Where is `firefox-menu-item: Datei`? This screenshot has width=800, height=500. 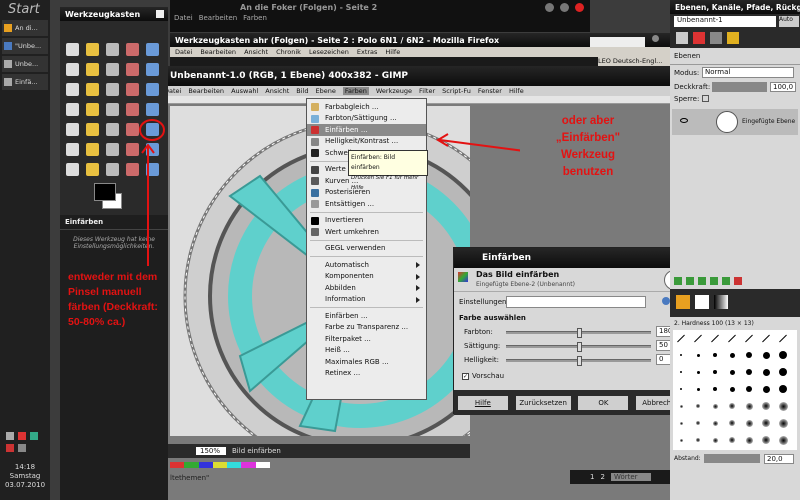 firefox-menu-item: Datei is located at coordinates (183, 52).